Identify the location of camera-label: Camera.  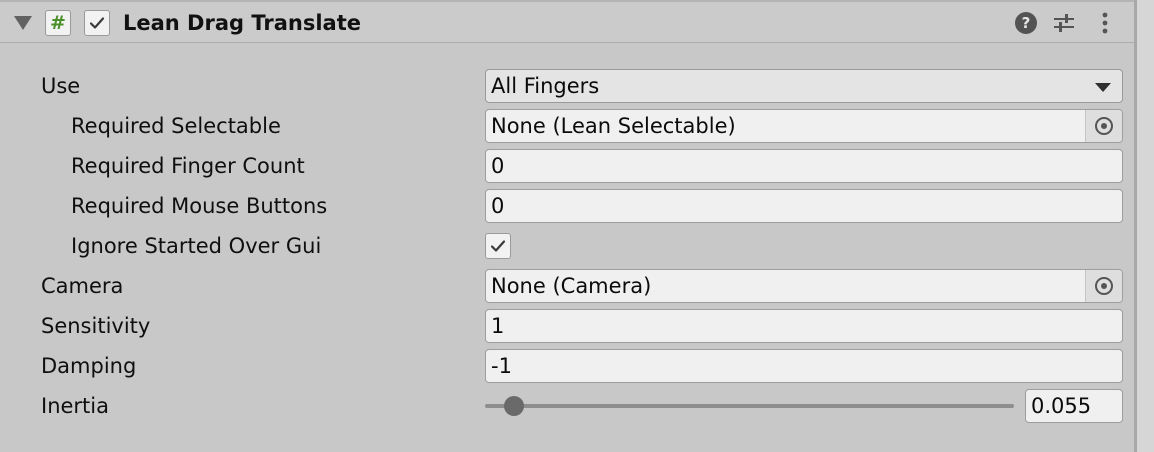
(82, 286).